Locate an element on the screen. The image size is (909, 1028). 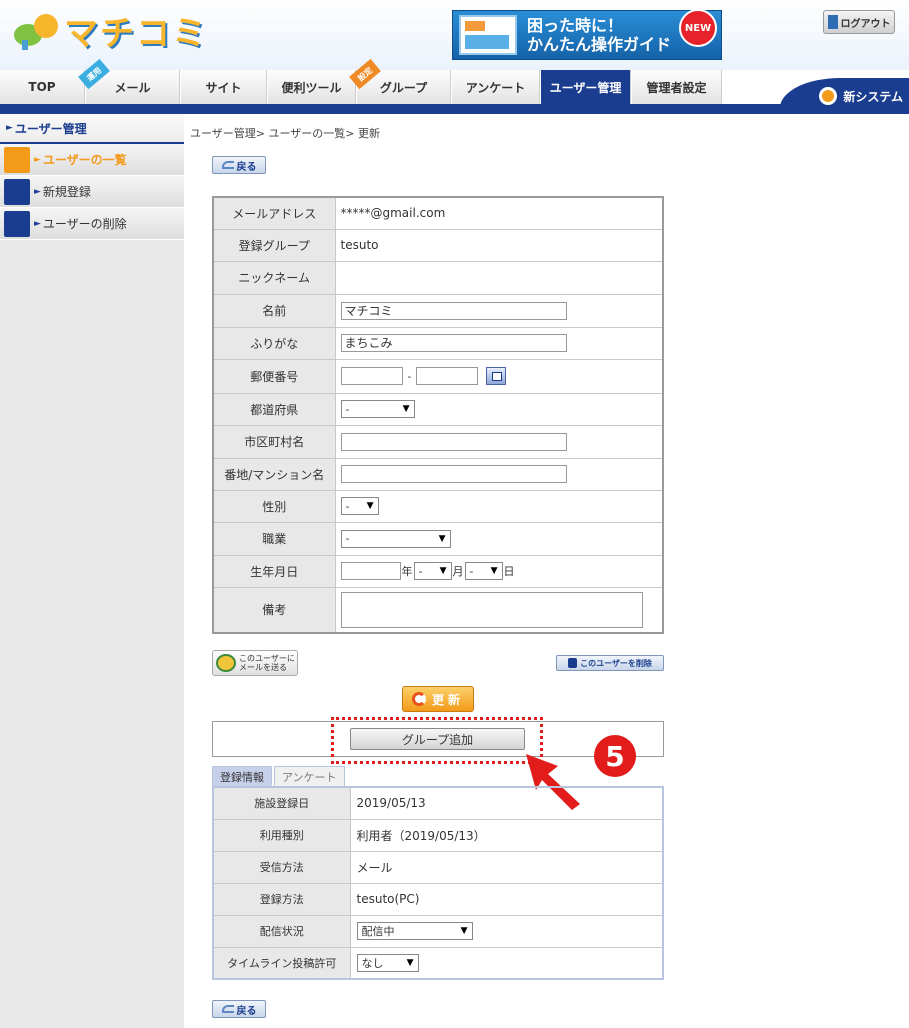
step-number-badge: 5 is located at coordinates (615, 756).